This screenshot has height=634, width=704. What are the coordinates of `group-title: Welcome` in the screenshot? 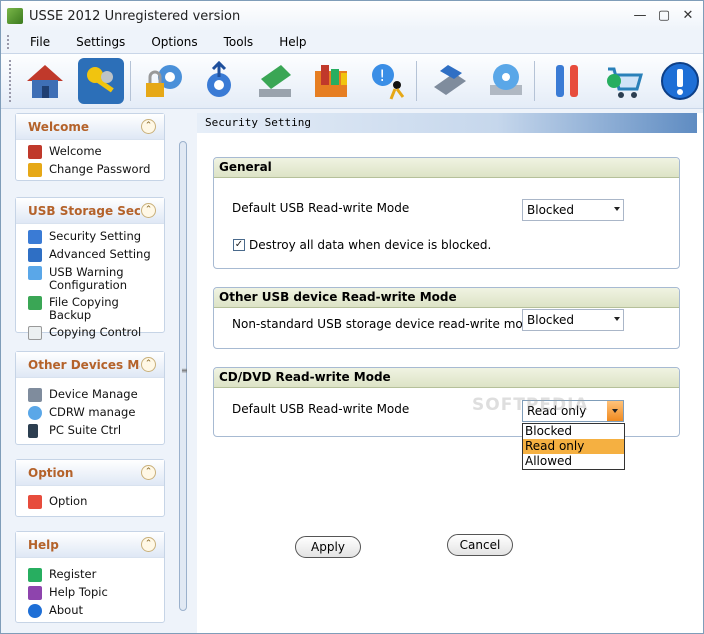 It's located at (59, 126).